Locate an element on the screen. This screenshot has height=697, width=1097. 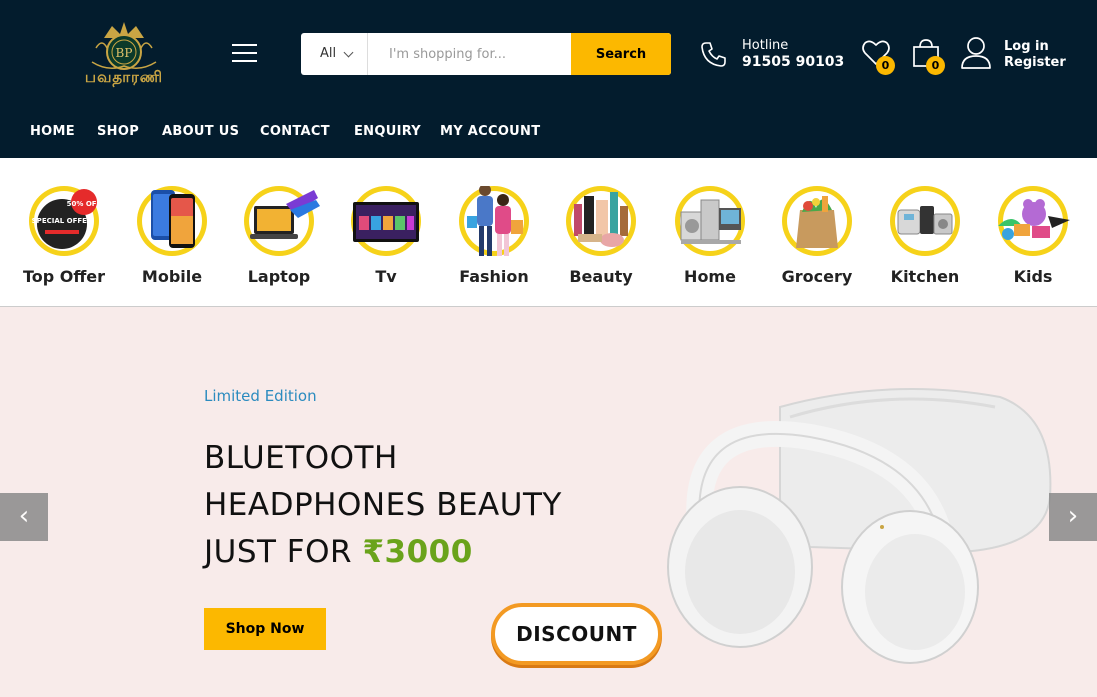
cart-count-badge: 0 is located at coordinates (935, 65).